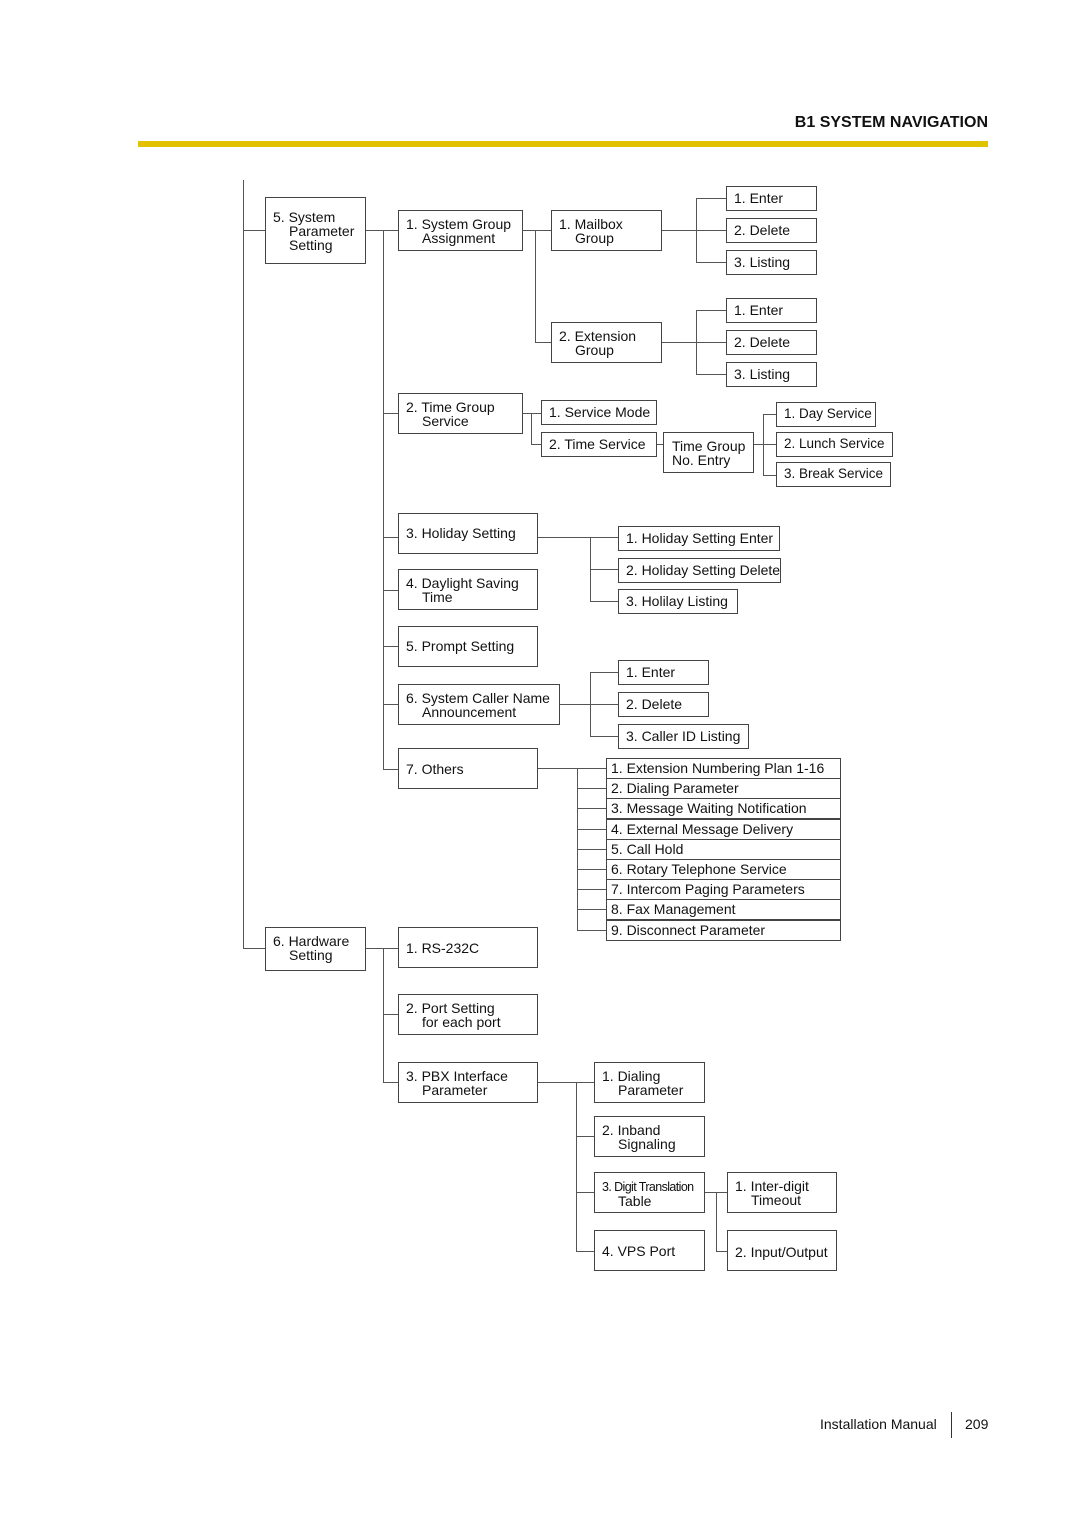 The width and height of the screenshot is (1080, 1528). What do you see at coordinates (469, 712) in the screenshot?
I see `label: Announcement` at bounding box center [469, 712].